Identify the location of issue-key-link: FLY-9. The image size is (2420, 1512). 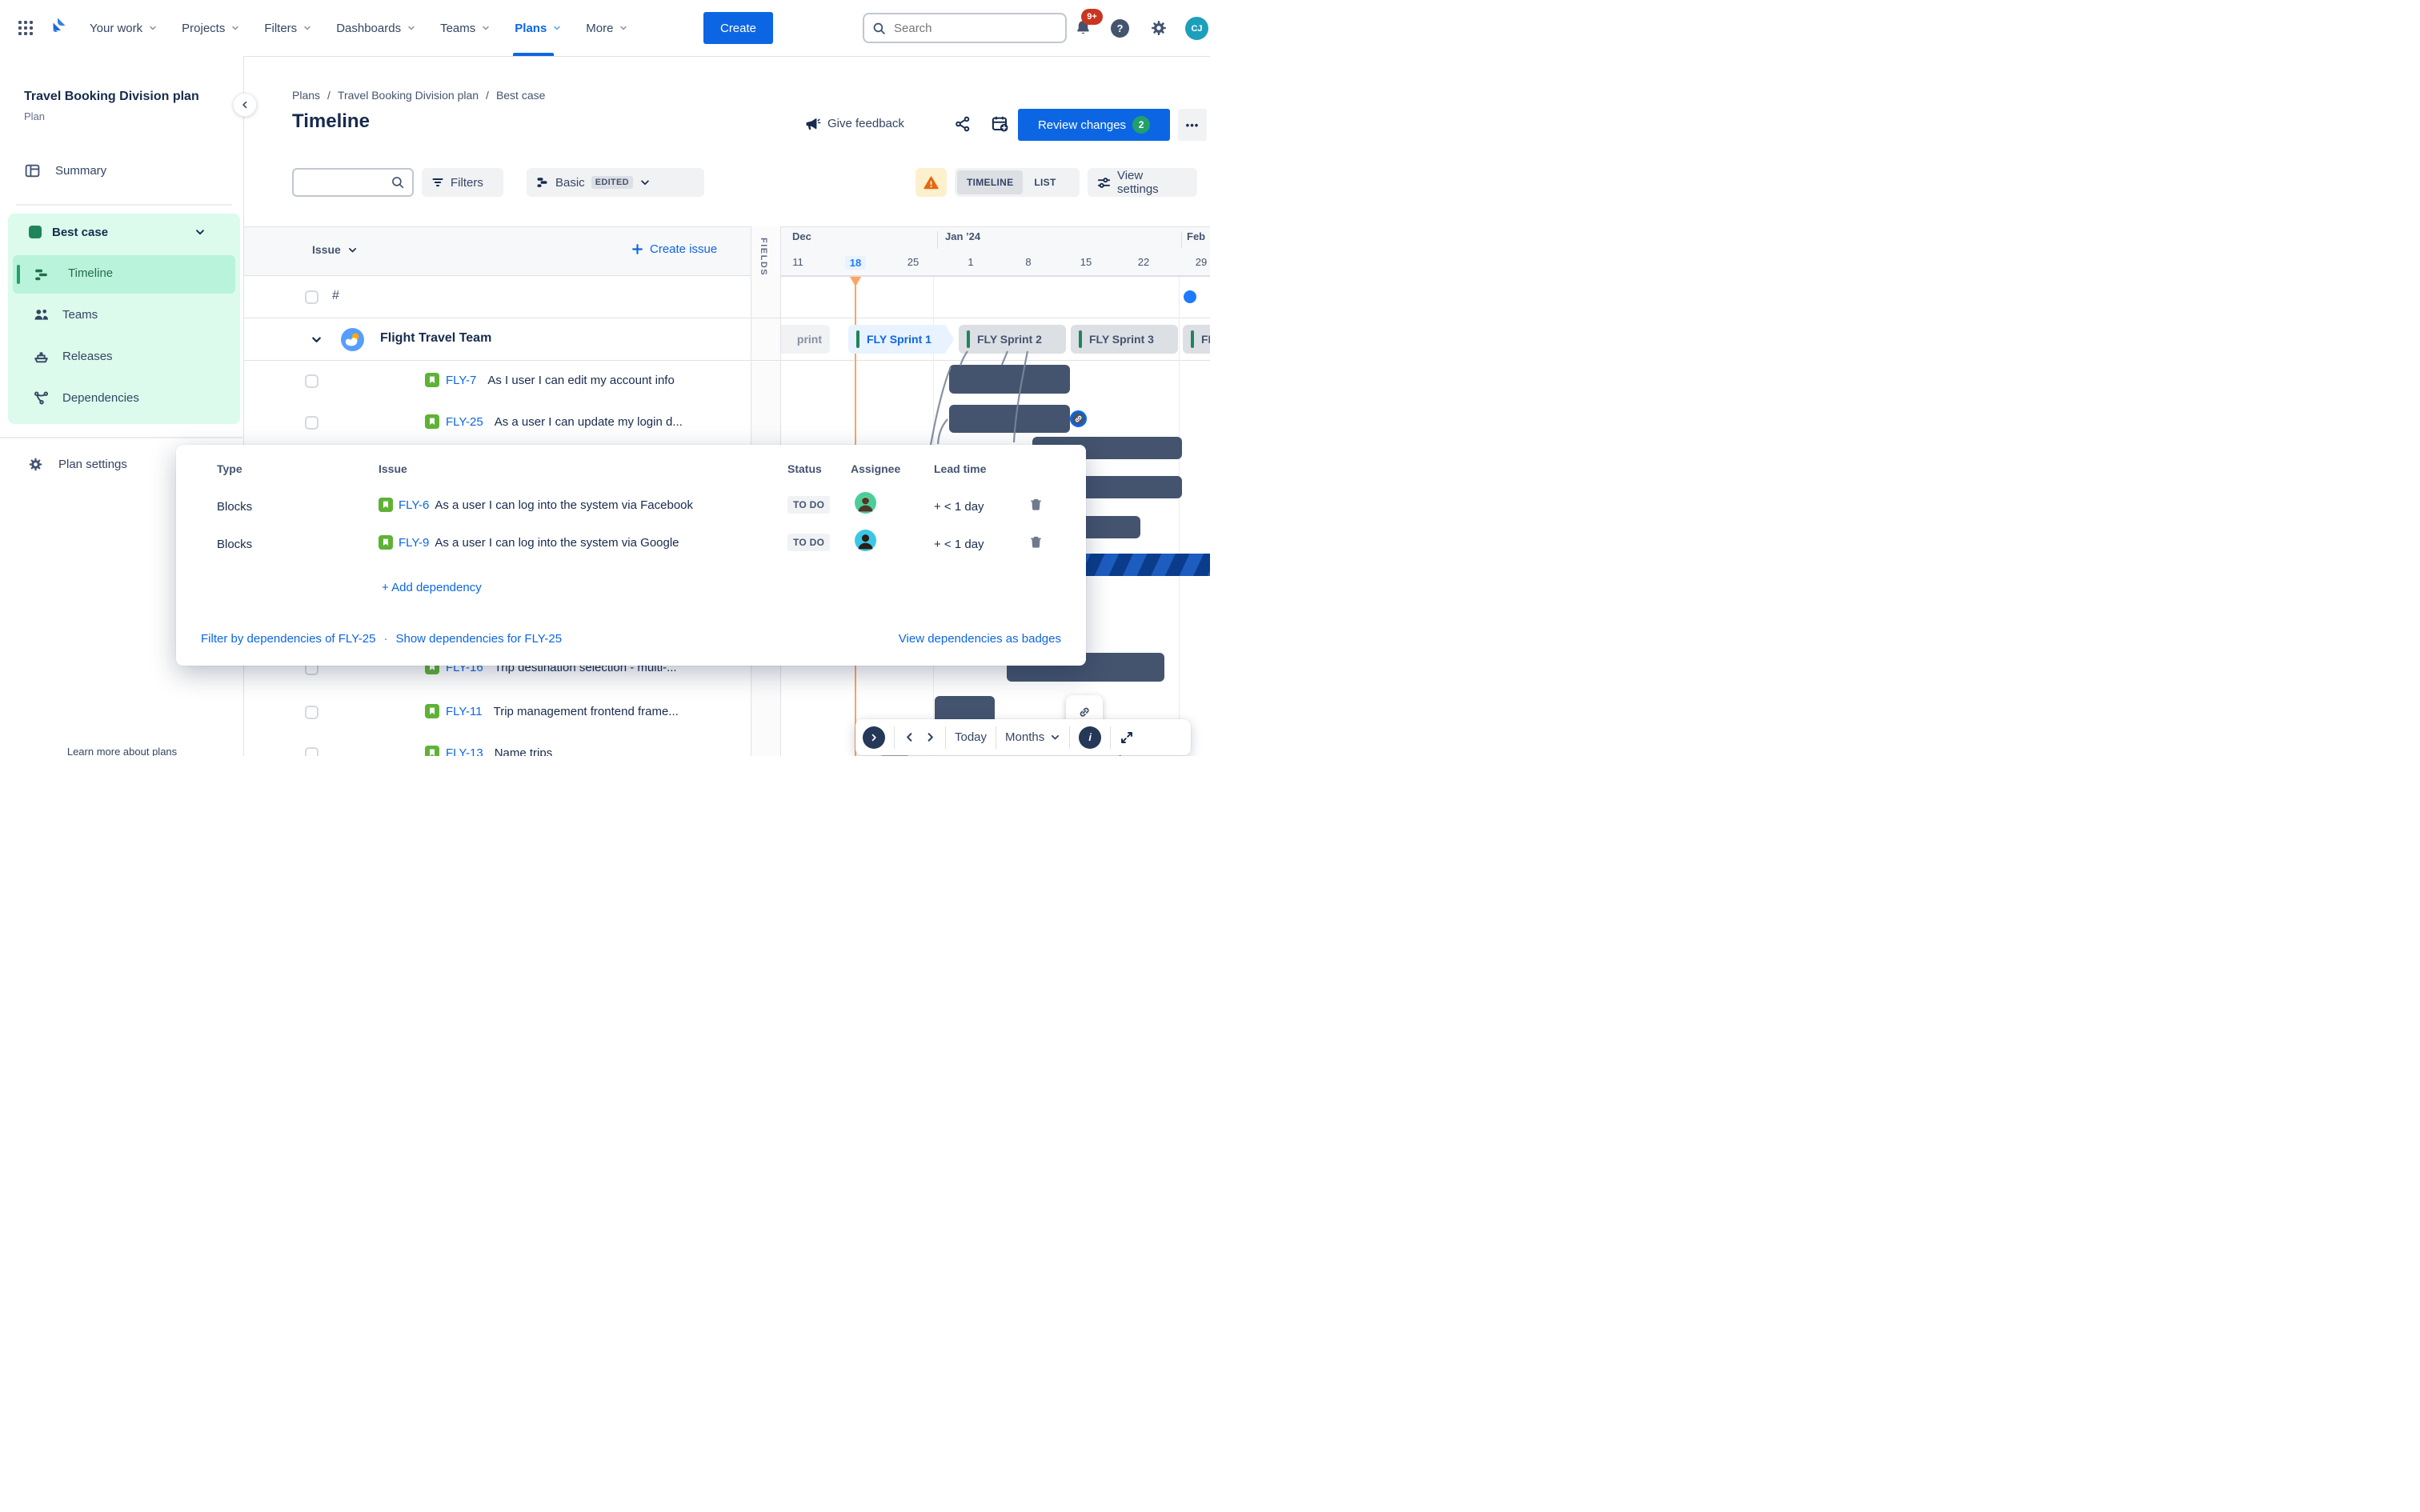
(414, 543).